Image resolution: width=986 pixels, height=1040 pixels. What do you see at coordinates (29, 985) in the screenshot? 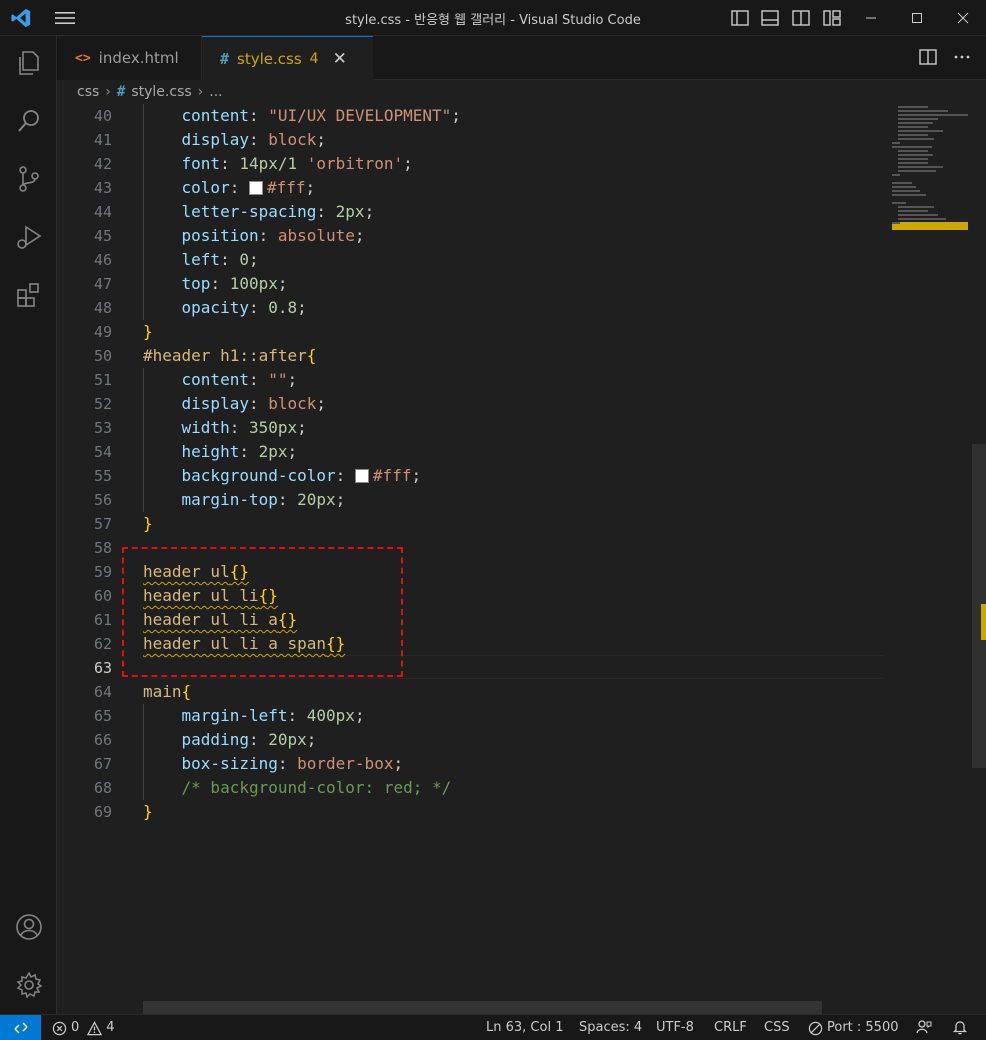
I see `settings-gear-icon` at bounding box center [29, 985].